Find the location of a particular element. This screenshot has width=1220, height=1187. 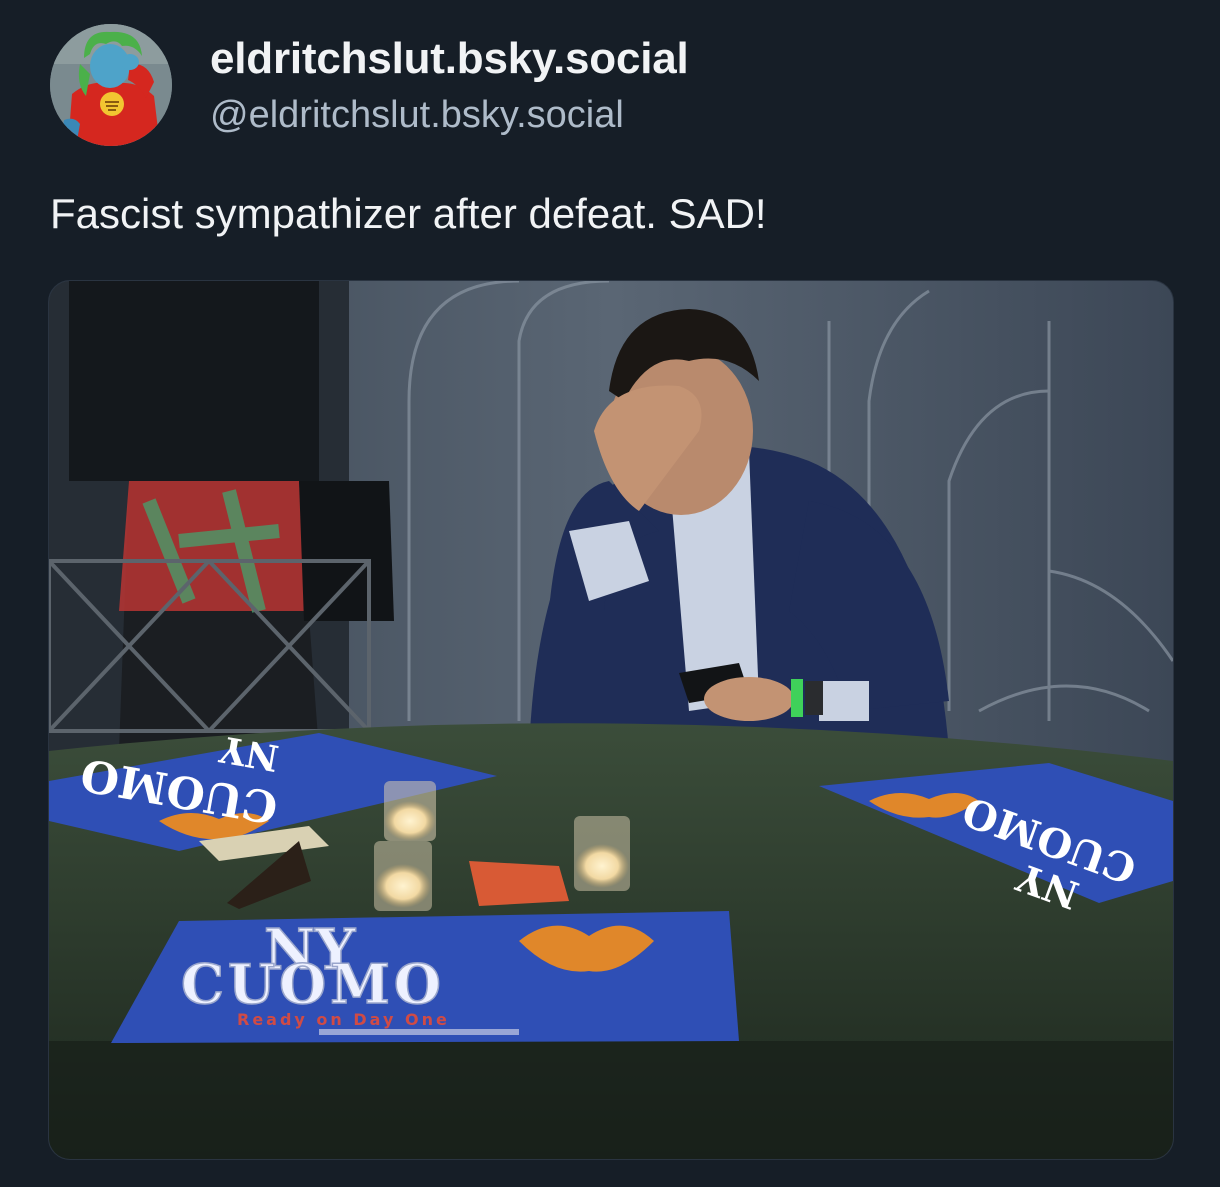

avatar-illustration is located at coordinates (111, 85).